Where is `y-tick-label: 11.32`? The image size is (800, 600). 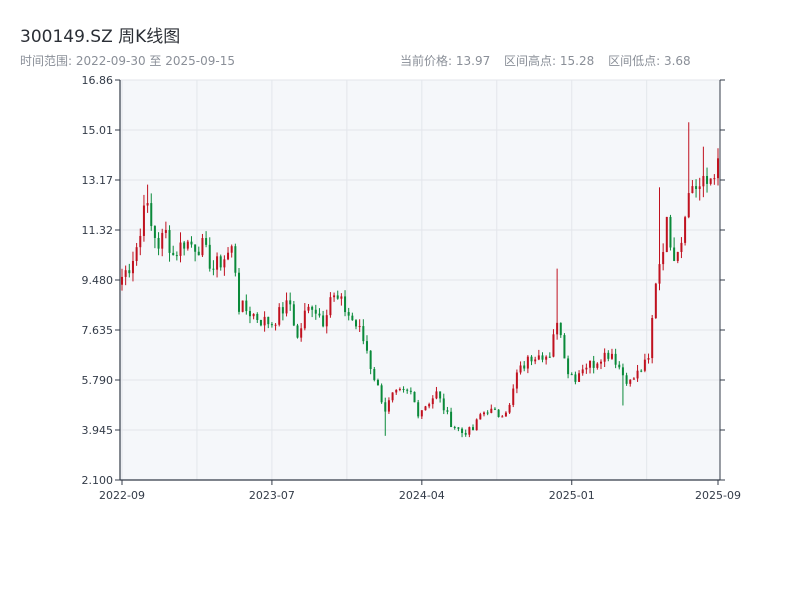
y-tick-label: 11.32 is located at coordinates (98, 230).